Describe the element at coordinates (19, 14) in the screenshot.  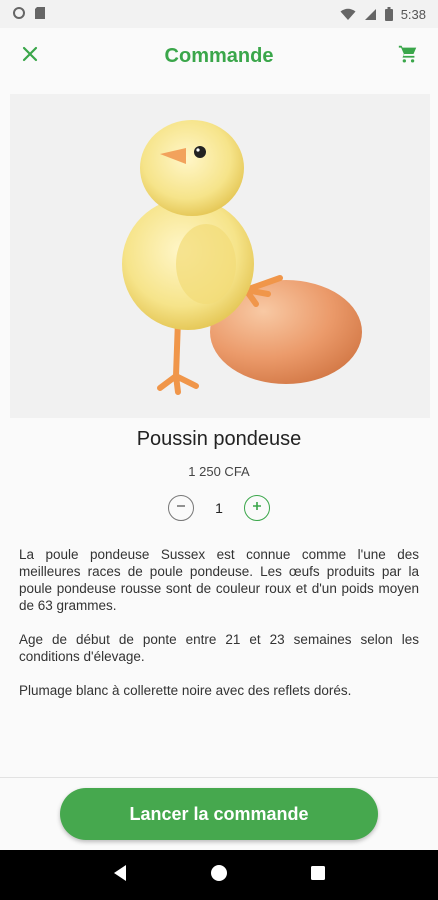
I see `circle-icon` at that location.